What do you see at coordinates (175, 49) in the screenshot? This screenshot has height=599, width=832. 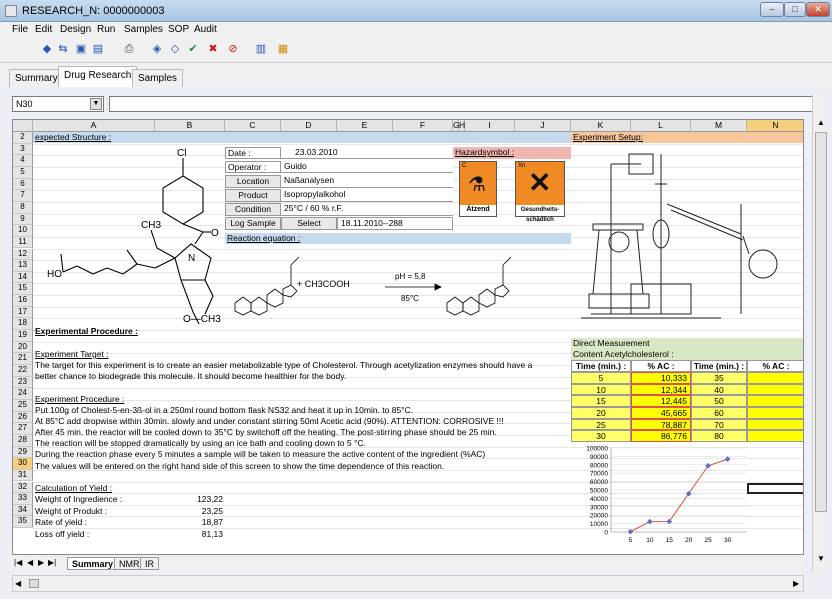 I see `sample-icon: ◇` at bounding box center [175, 49].